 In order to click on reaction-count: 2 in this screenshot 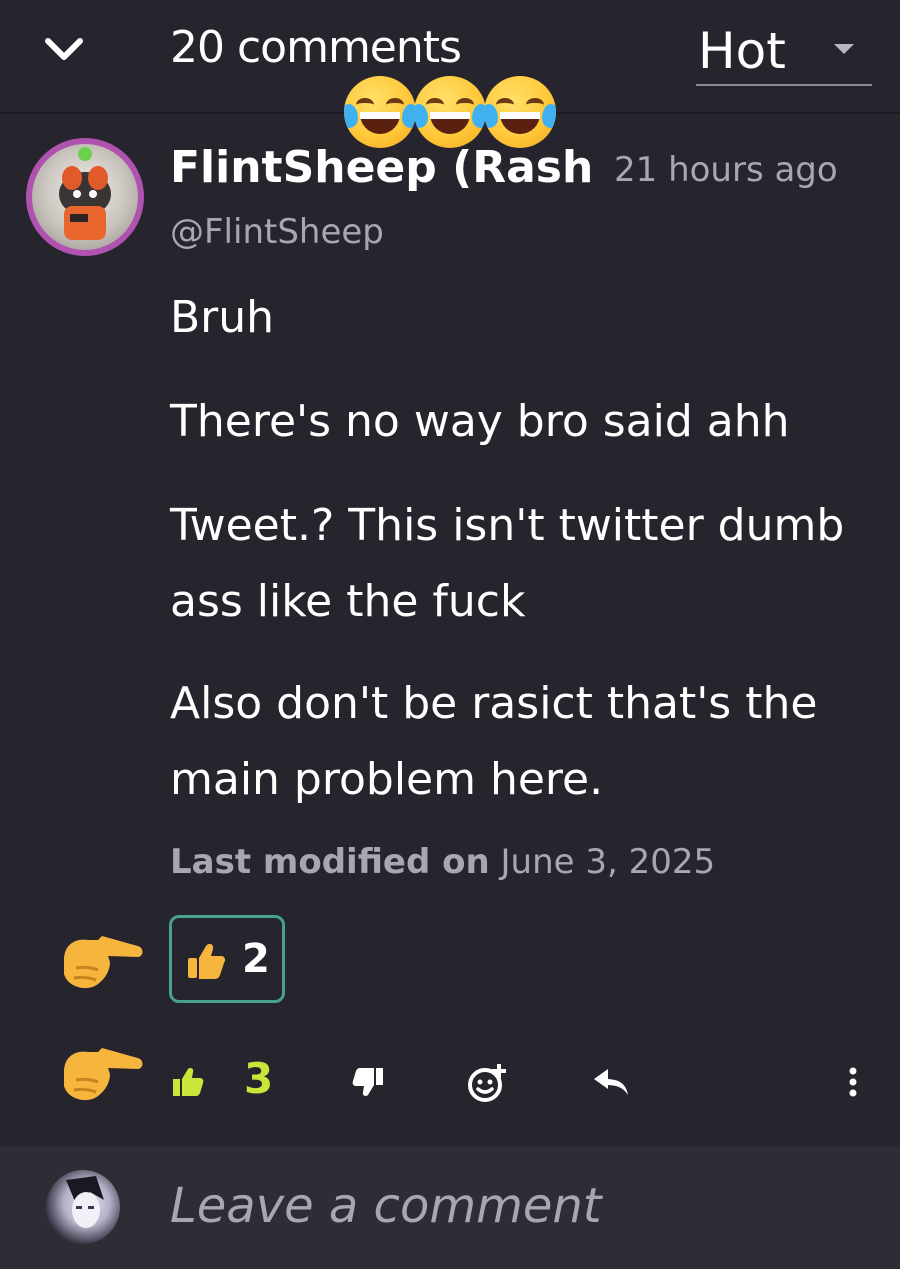, I will do `click(256, 959)`.